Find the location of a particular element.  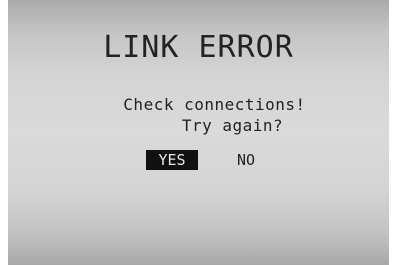

yes-button: YES is located at coordinates (172, 160).